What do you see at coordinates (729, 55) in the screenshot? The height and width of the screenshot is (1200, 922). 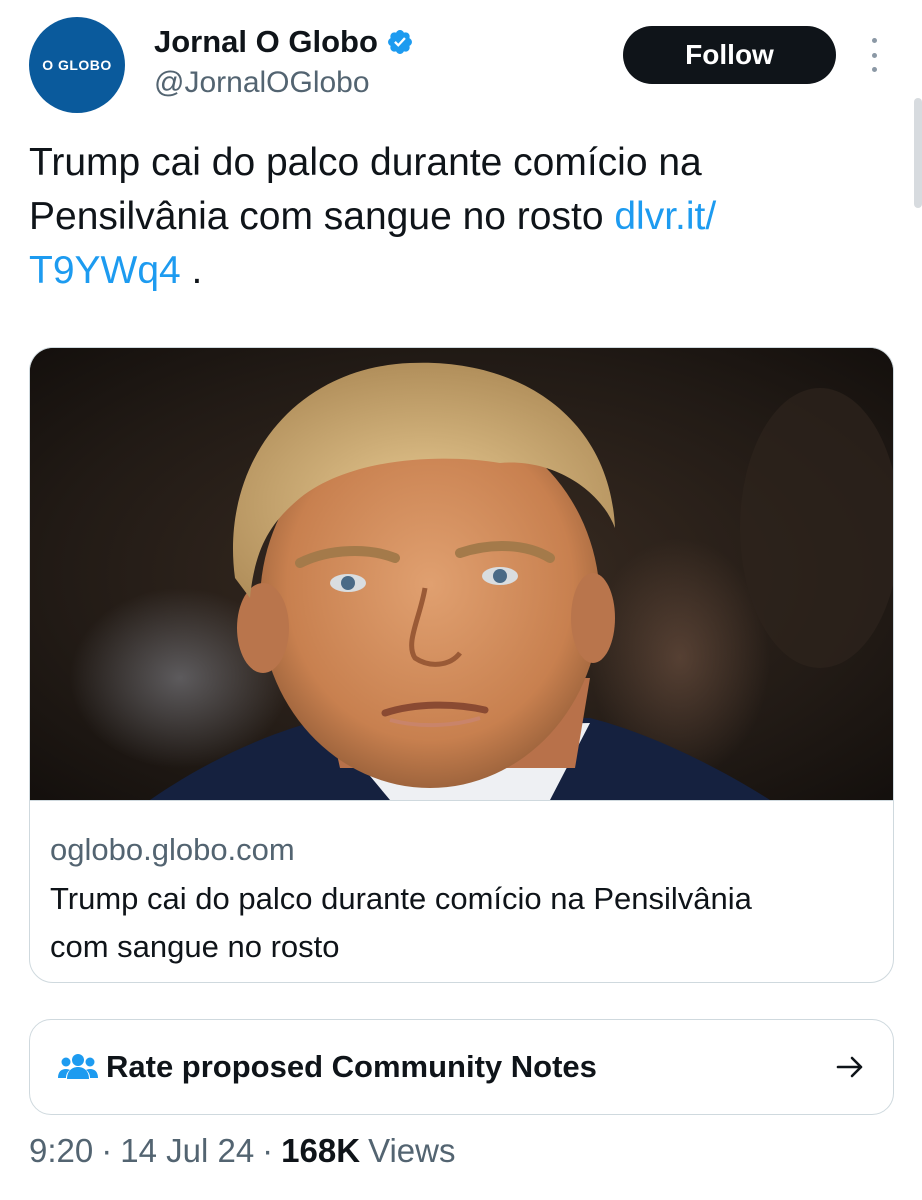 I see `follow-button: Follow` at bounding box center [729, 55].